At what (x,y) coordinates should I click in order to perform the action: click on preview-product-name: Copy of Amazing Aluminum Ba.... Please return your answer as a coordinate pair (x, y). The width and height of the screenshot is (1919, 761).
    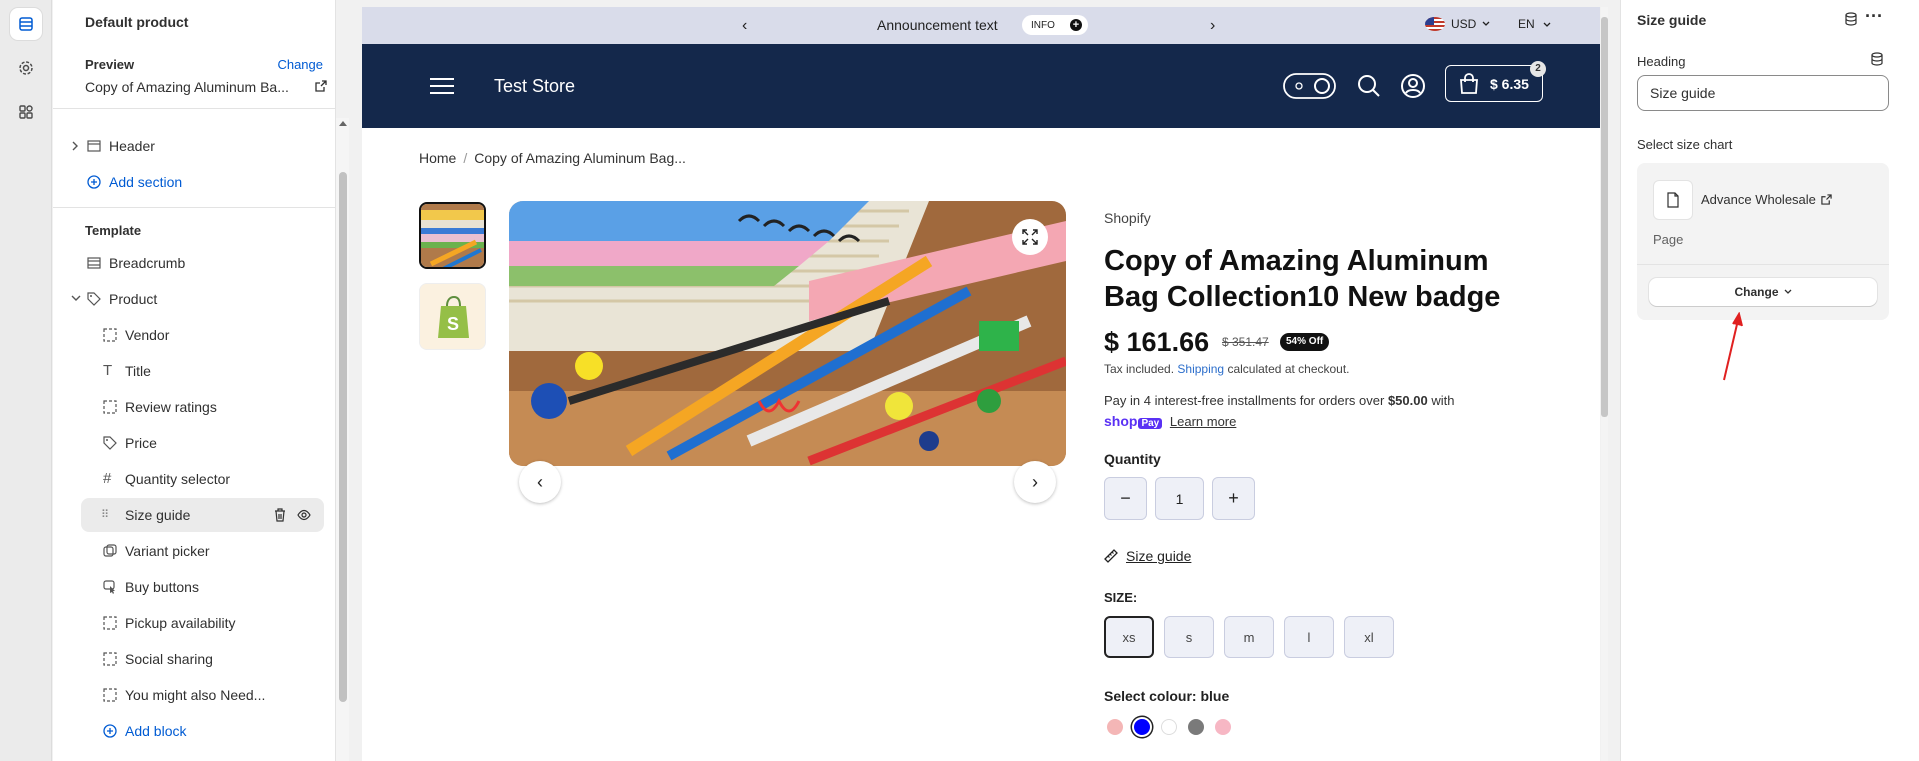
    Looking at the image, I should click on (187, 87).